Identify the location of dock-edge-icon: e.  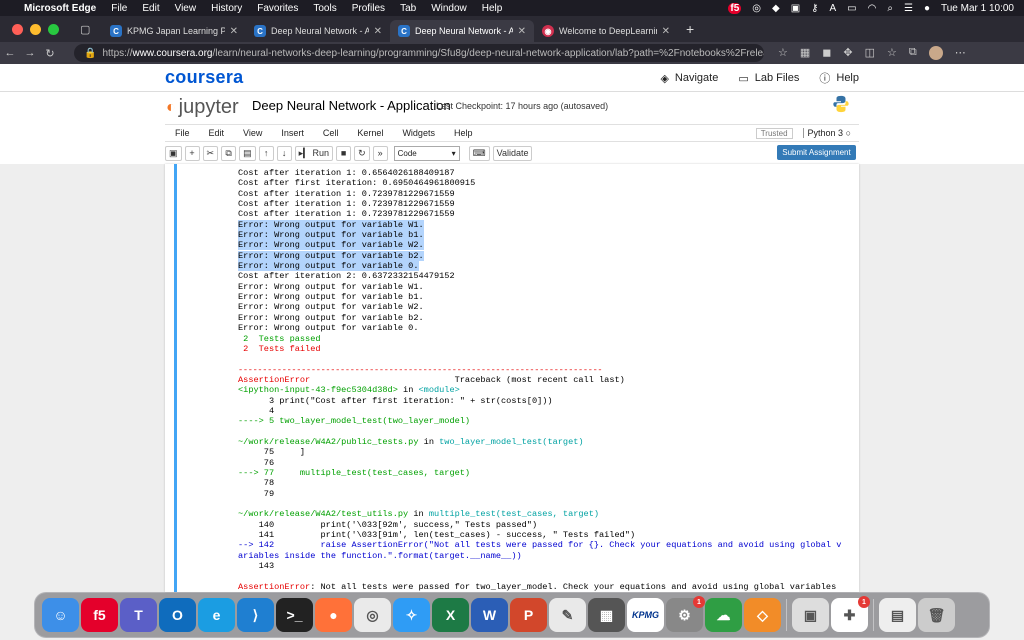
(216, 615).